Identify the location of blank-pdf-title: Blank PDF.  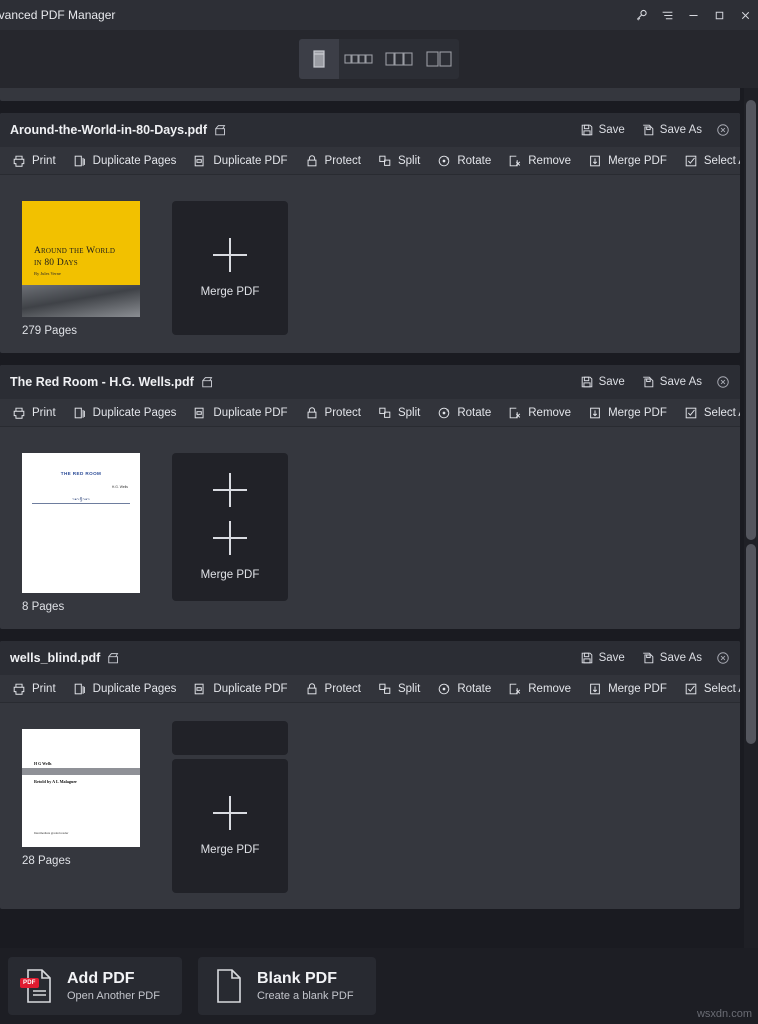
(296, 978).